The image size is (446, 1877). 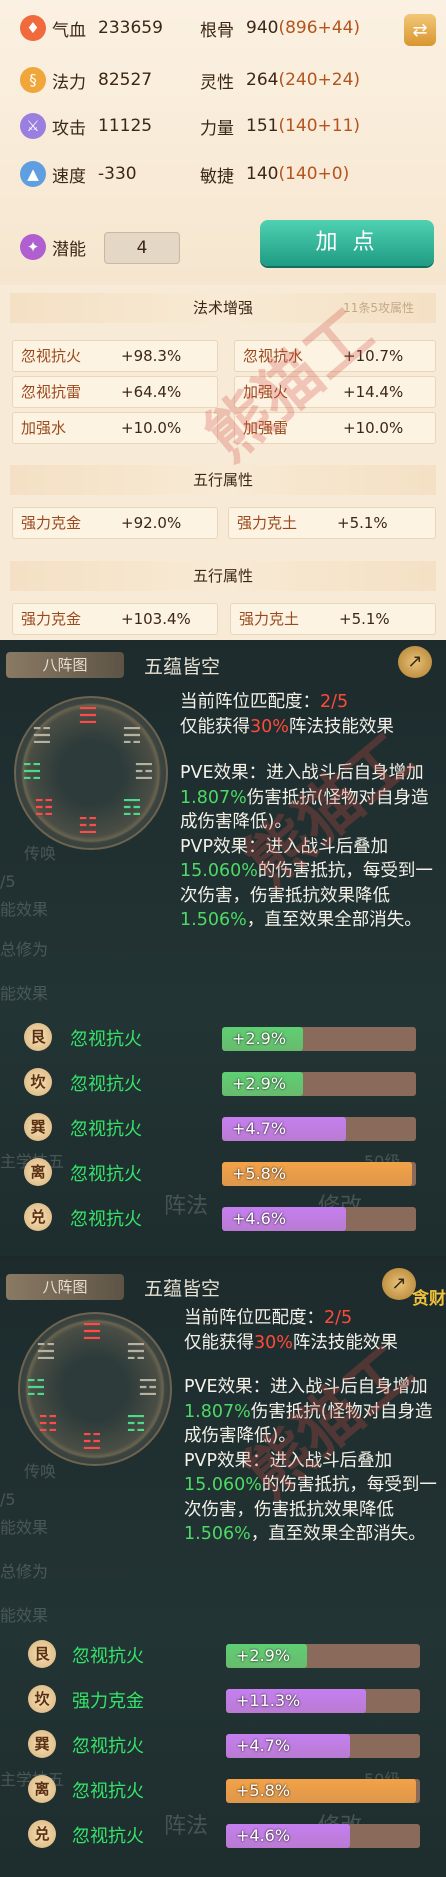 I want to click on effect-row: 巽 忽视抗火 +4.7%, so click(x=223, y=1745).